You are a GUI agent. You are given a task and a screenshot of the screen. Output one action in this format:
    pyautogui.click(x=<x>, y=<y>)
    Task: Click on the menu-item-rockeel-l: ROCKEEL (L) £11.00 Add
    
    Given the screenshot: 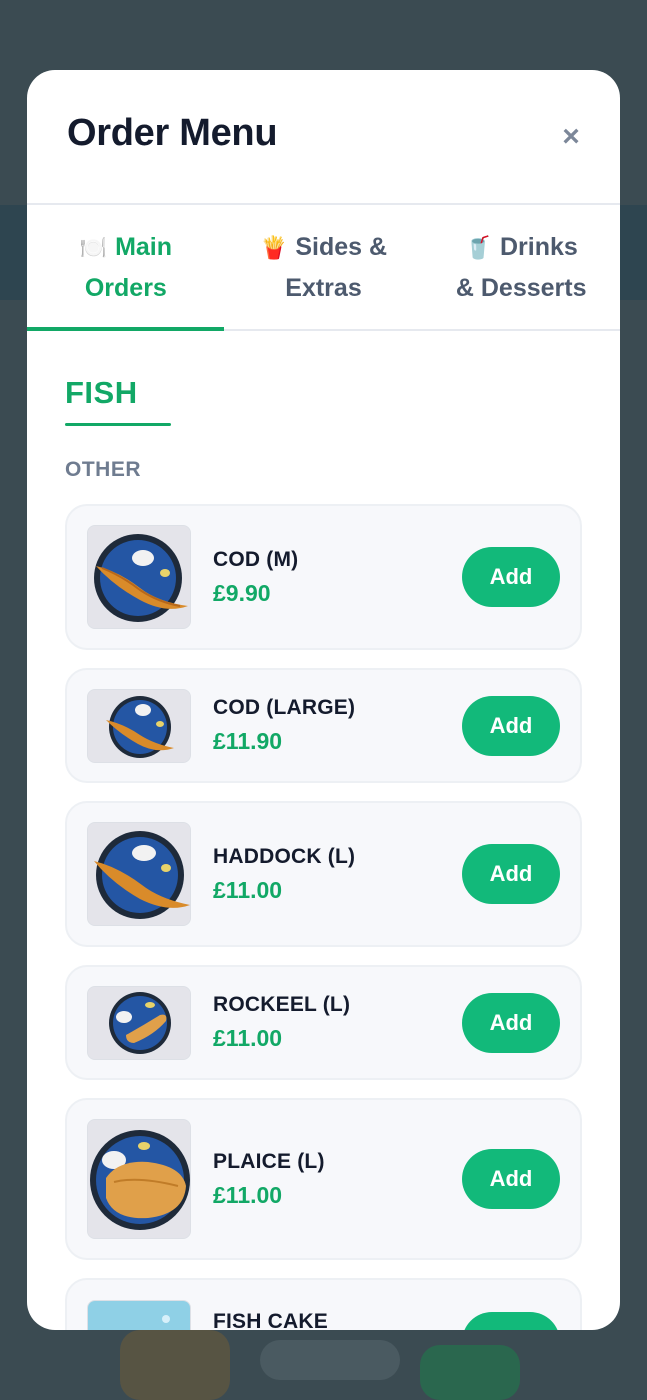 What is the action you would take?
    pyautogui.click(x=323, y=1022)
    